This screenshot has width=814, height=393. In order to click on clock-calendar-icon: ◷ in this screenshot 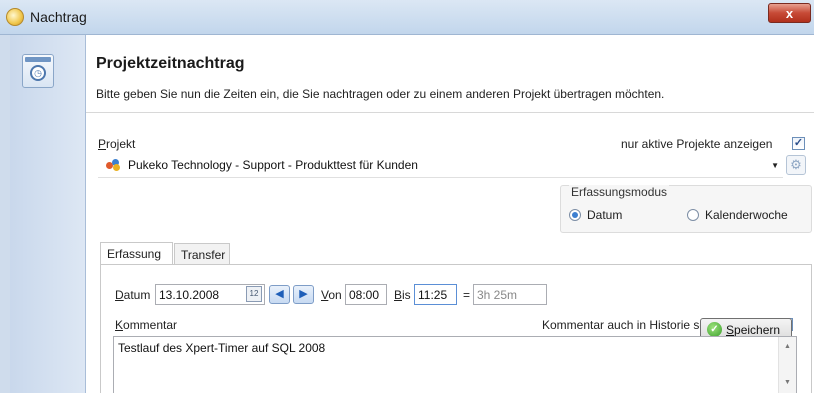, I will do `click(38, 71)`.